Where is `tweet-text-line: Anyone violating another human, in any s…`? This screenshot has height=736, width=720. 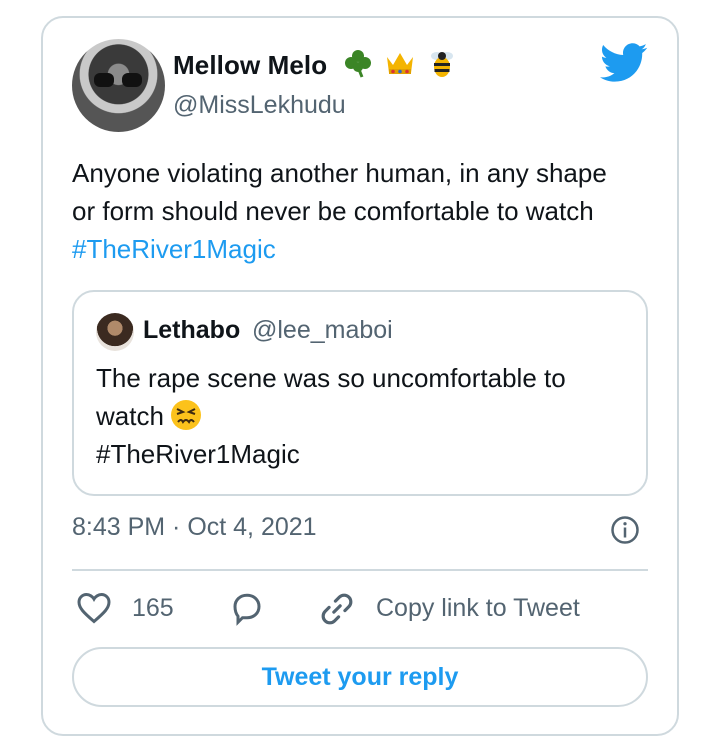
tweet-text-line: Anyone violating another human, in any s… is located at coordinates (339, 173).